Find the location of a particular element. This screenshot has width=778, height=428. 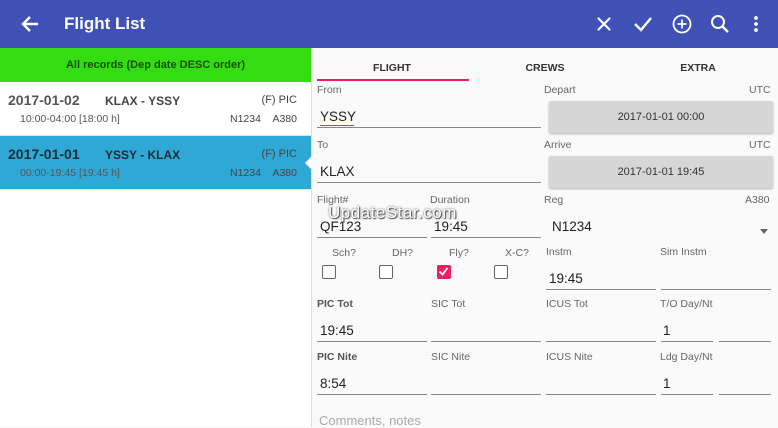

record-route: YSSY - KLAX is located at coordinates (143, 155).